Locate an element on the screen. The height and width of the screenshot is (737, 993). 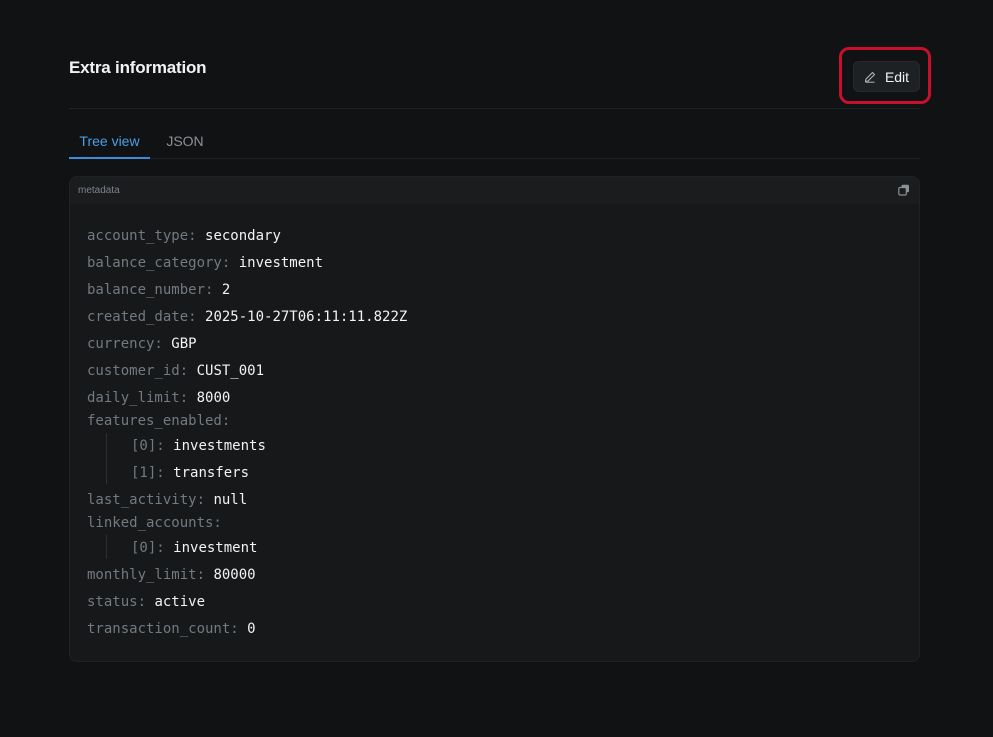
tree-key: currency: is located at coordinates (125, 344).